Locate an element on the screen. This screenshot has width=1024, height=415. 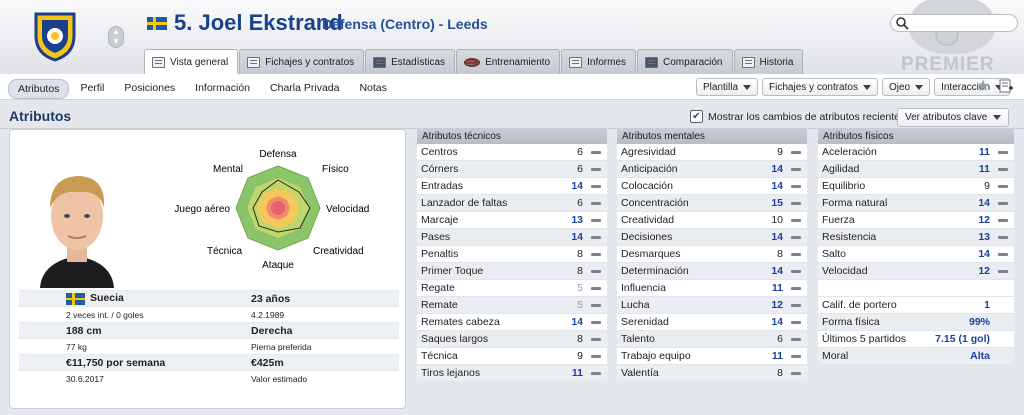
attribute-row: Forma natural 14 is located at coordinates (916, 203).